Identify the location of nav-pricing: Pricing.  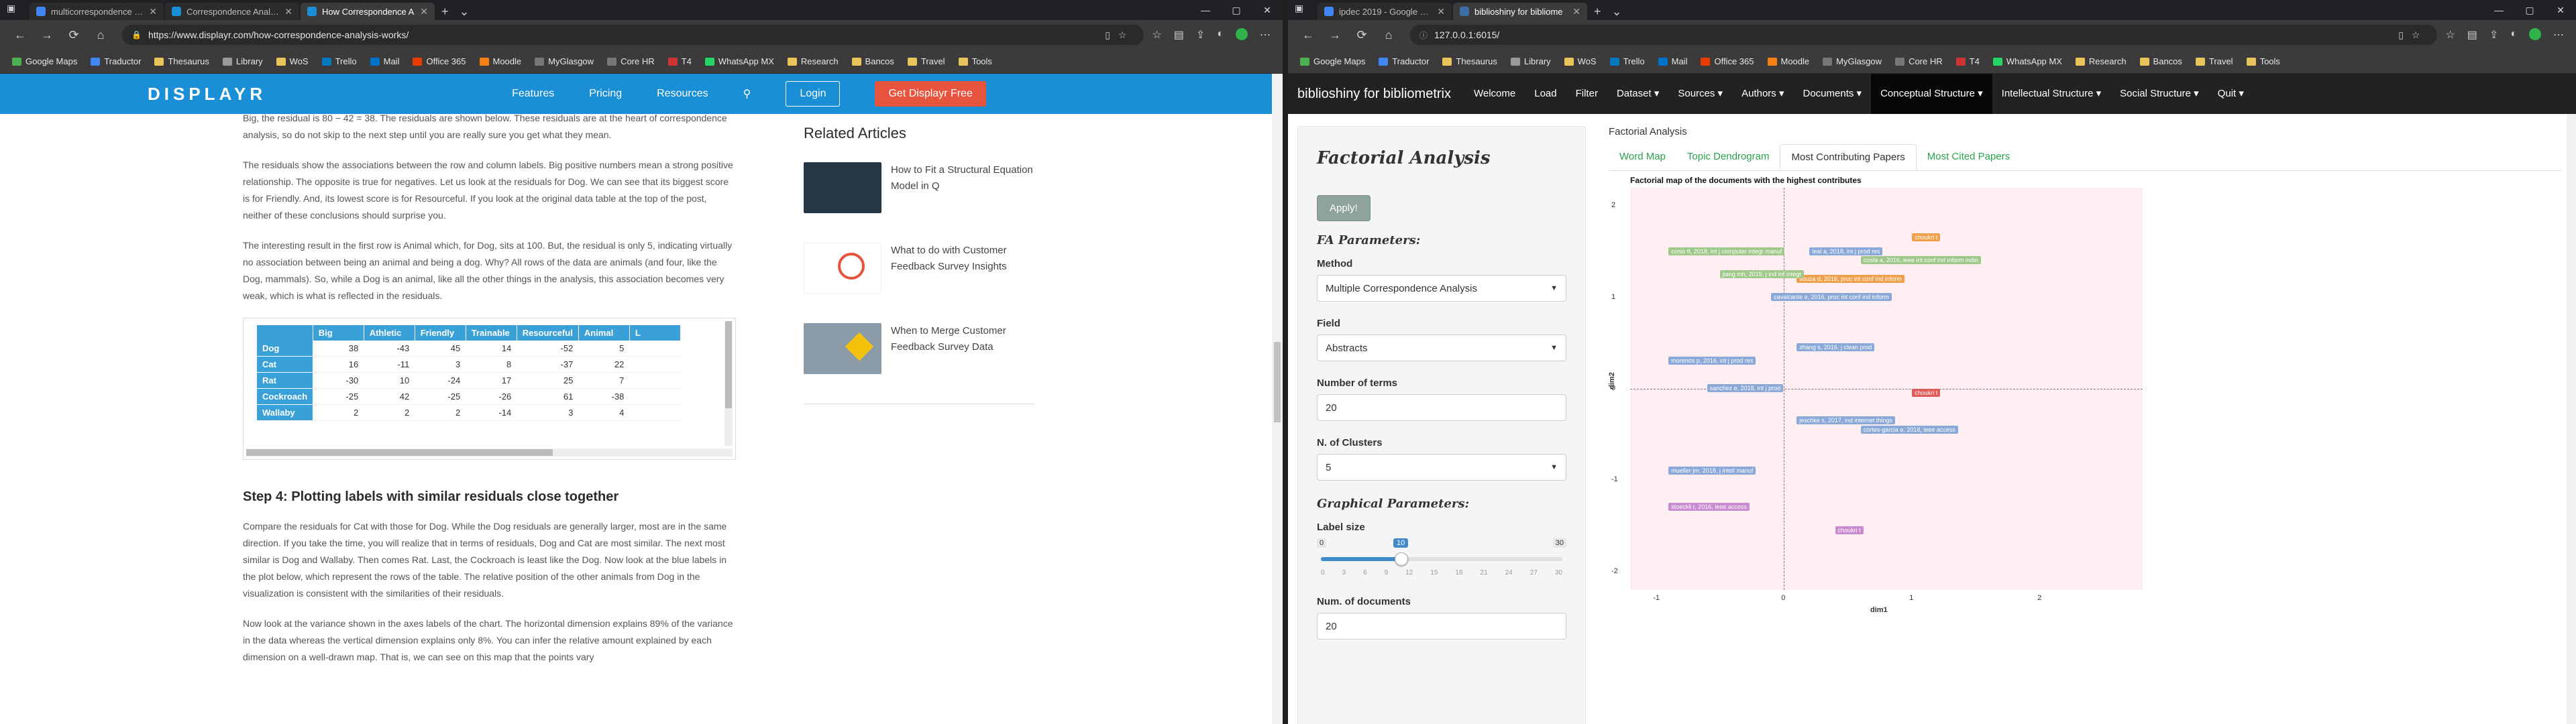
(605, 94).